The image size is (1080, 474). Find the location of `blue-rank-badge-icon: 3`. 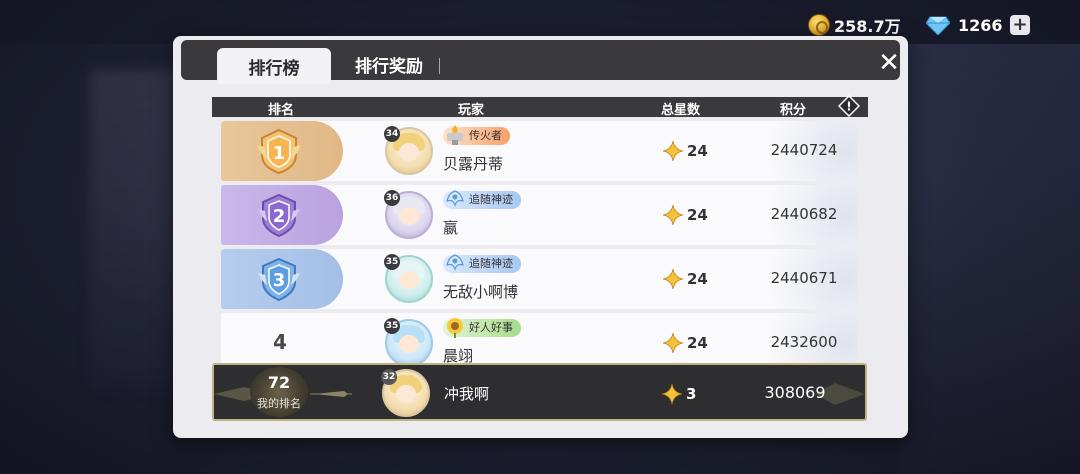

blue-rank-badge-icon: 3 is located at coordinates (279, 279).